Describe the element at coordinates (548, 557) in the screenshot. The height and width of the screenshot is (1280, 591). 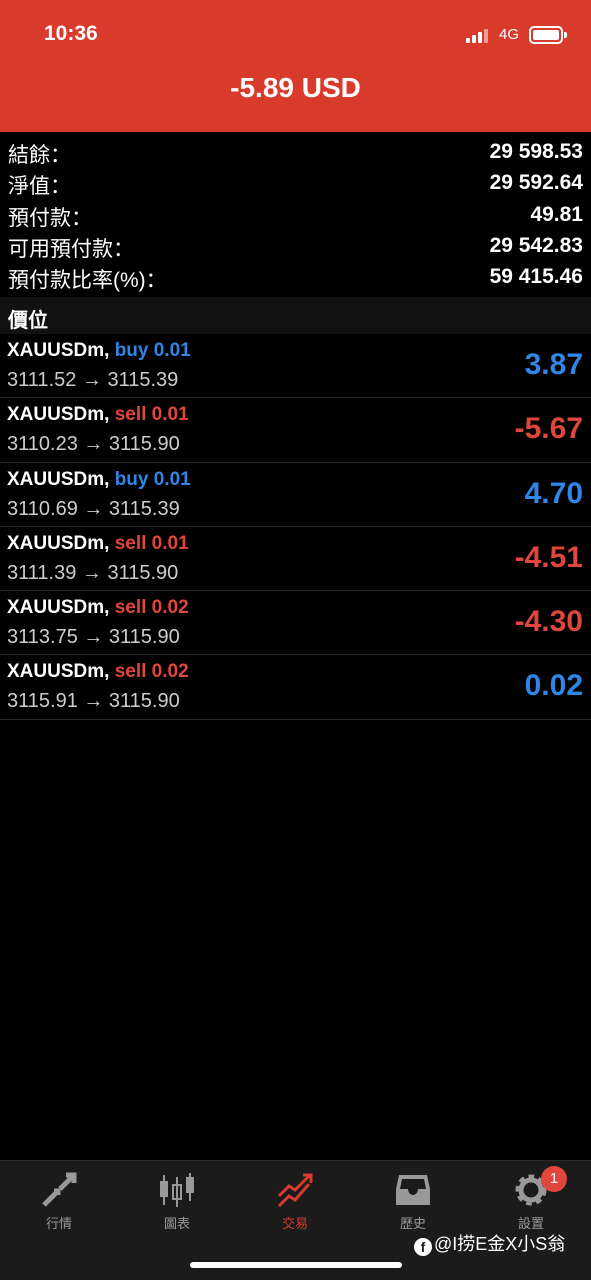
I see `position-profit: -4.51` at that location.